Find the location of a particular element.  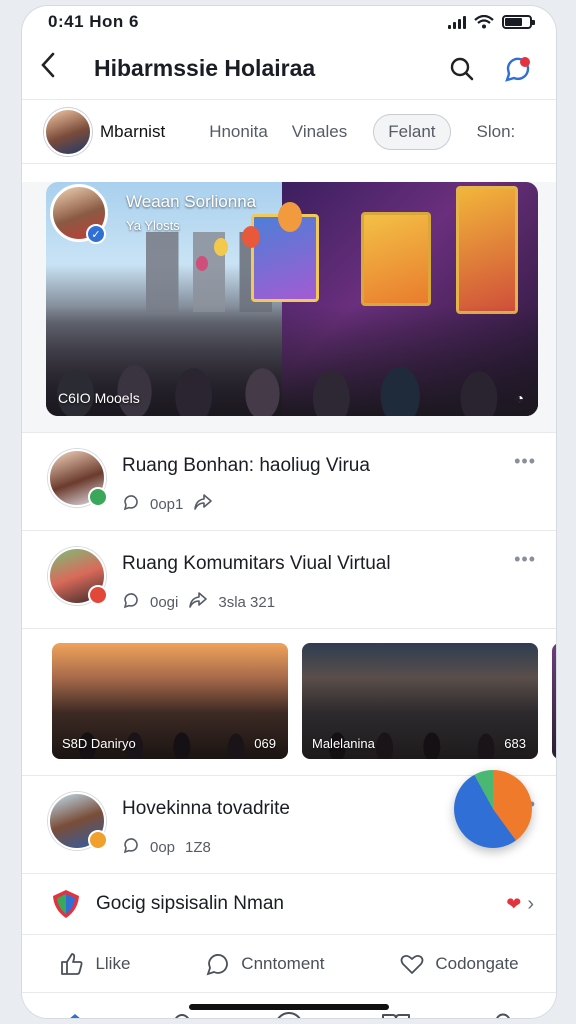

search-button is located at coordinates (462, 69).